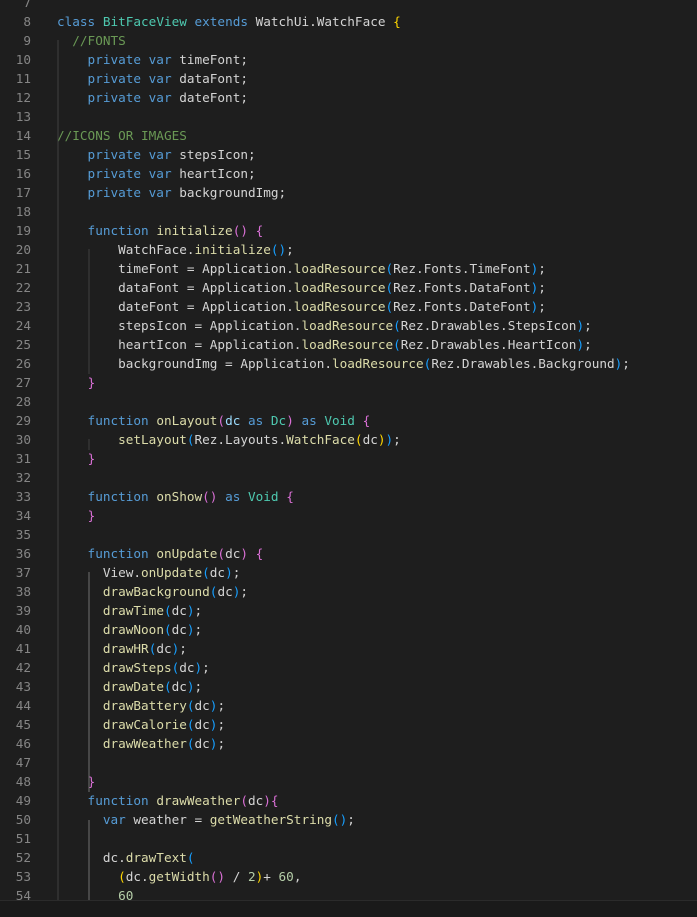 The width and height of the screenshot is (697, 917). Describe the element at coordinates (348, 629) in the screenshot. I see `code-line: 40 drawNoon(dc);` at that location.